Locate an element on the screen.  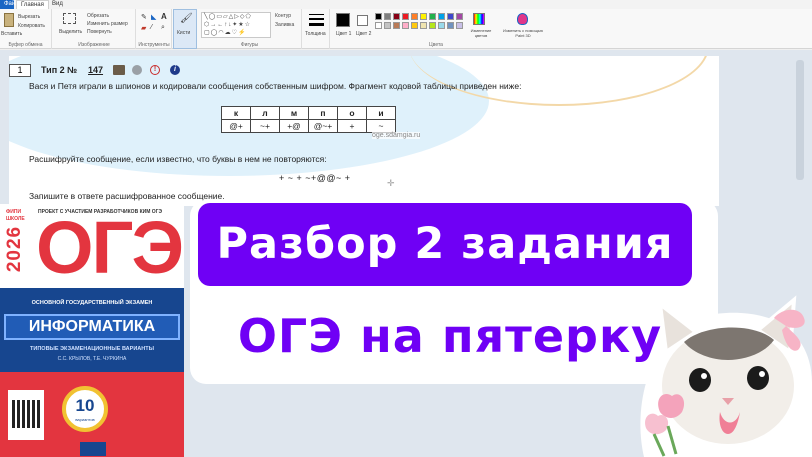
tab-view: Вид is located at coordinates (57, 4).